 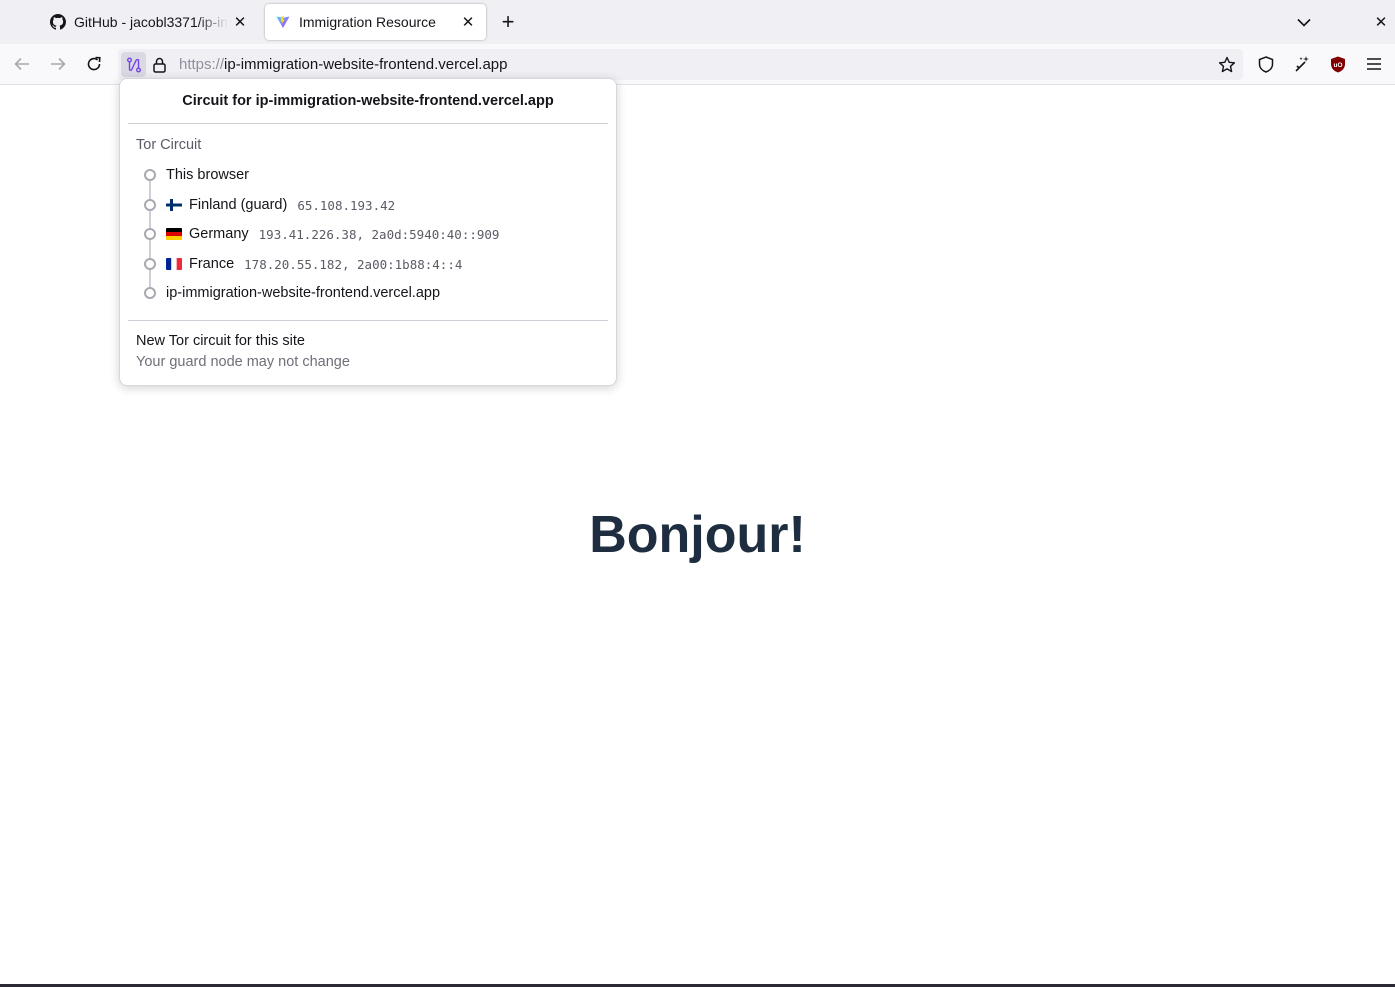 I want to click on ublock-origin-button: uO, so click(x=1338, y=64).